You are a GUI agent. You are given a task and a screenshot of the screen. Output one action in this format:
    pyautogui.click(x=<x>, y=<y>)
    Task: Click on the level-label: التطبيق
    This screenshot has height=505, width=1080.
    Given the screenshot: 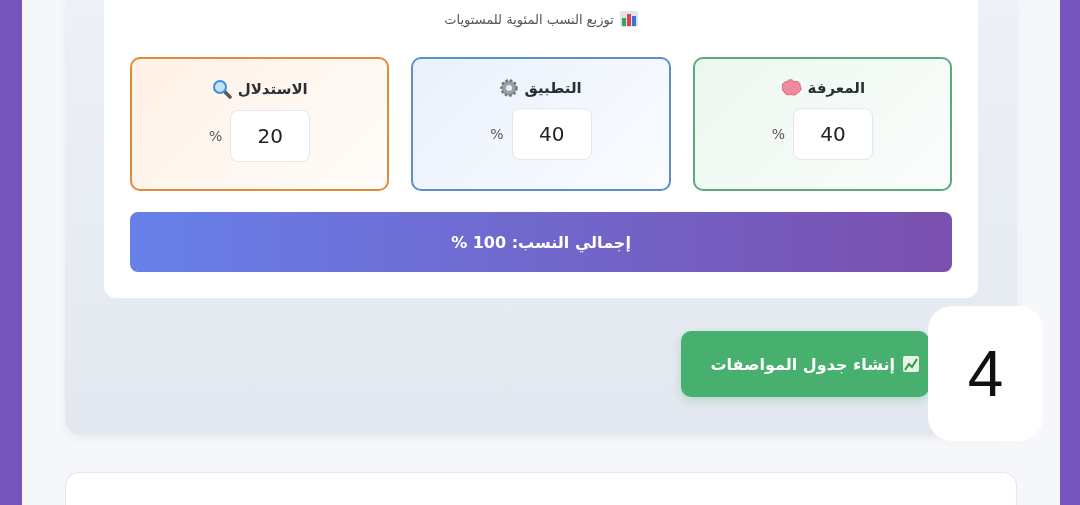 What is the action you would take?
    pyautogui.click(x=553, y=88)
    